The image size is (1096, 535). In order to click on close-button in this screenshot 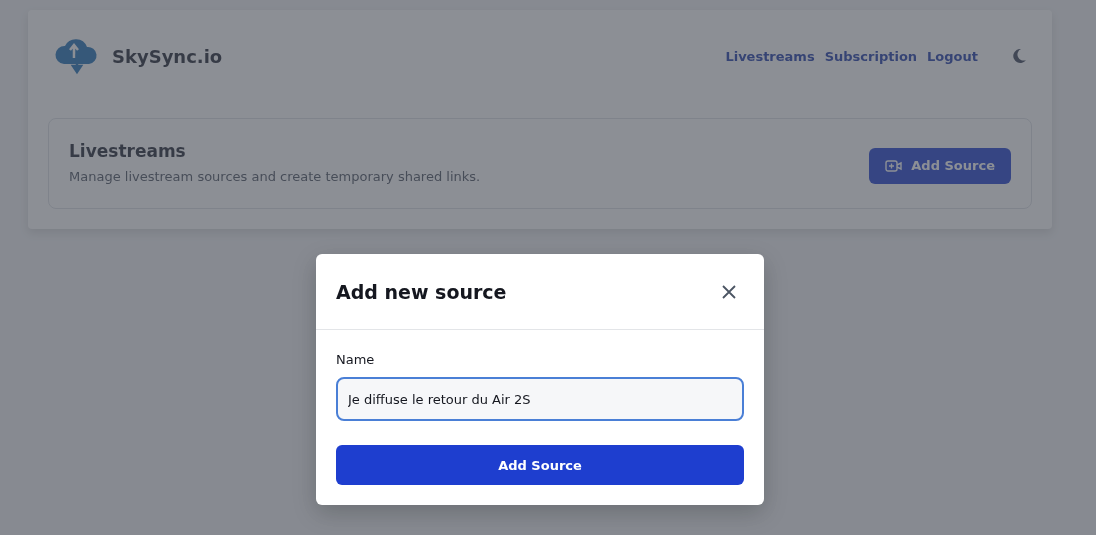, I will do `click(729, 291)`.